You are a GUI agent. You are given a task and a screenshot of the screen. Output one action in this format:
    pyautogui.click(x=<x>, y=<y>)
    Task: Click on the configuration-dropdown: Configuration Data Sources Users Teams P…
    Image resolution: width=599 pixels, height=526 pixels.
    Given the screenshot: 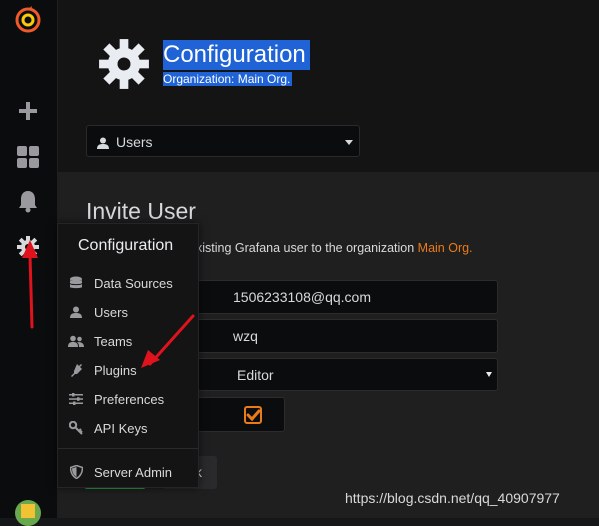 What is the action you would take?
    pyautogui.click(x=128, y=355)
    